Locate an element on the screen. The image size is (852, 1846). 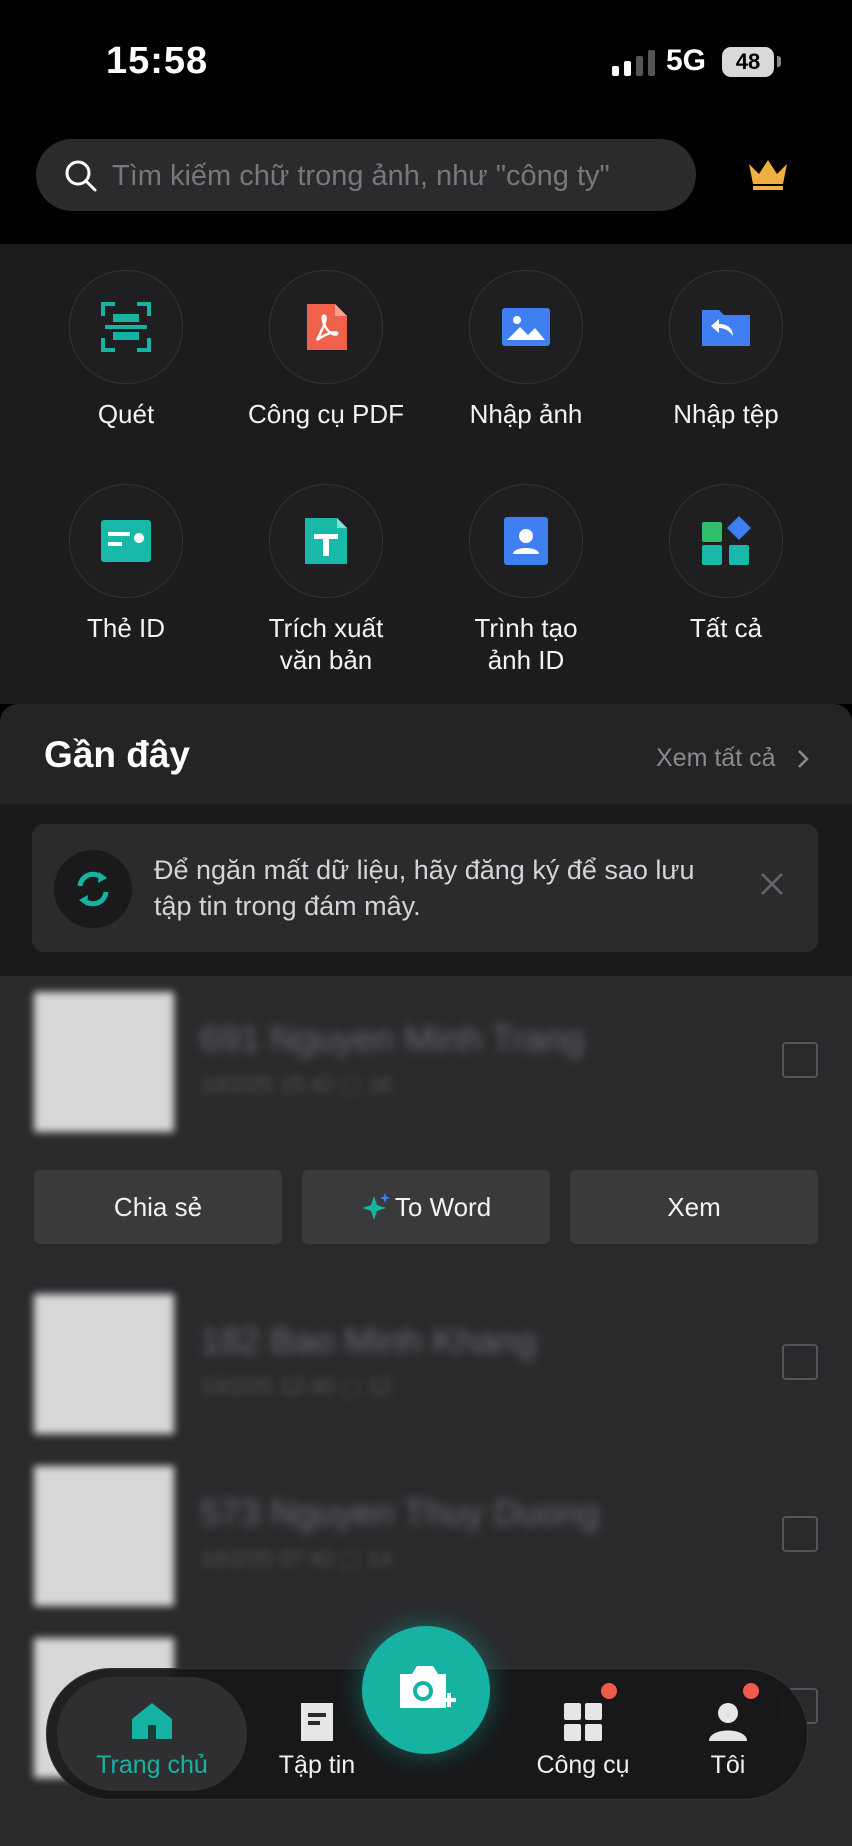
status-bar: 15:58 5G 48 is located at coordinates (426, 60).